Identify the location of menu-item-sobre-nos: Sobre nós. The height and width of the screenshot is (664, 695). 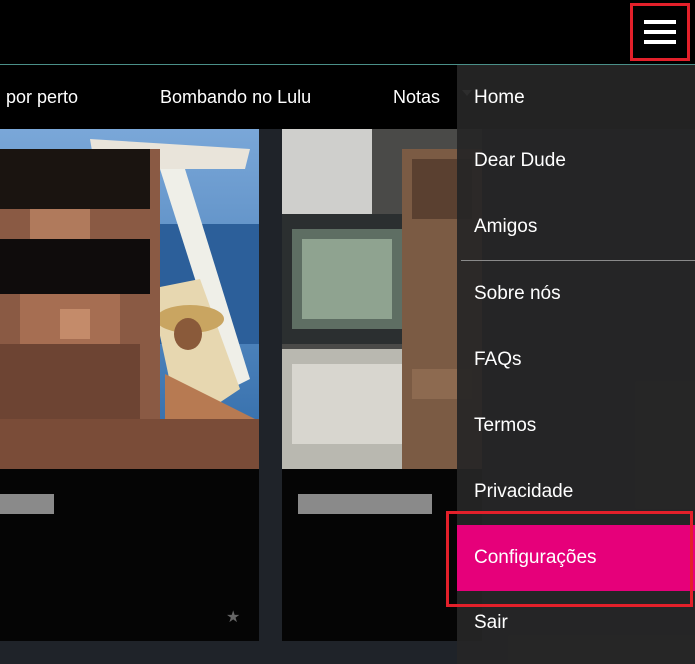
(576, 294).